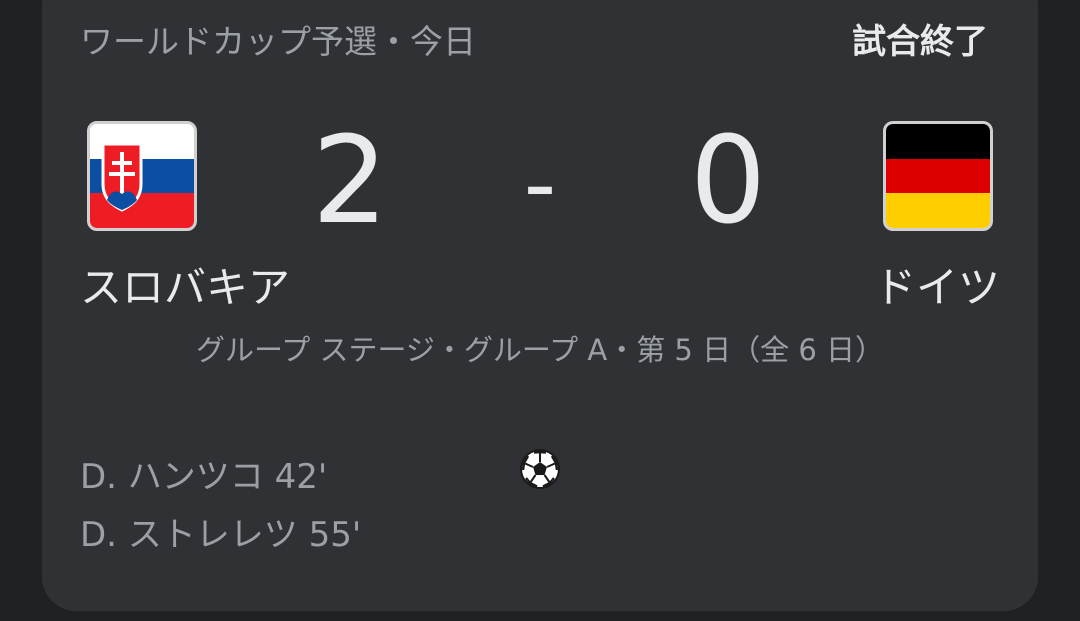 Image resolution: width=1080 pixels, height=621 pixels. Describe the element at coordinates (142, 176) in the screenshot. I see `slovakia-flag-icon` at that location.